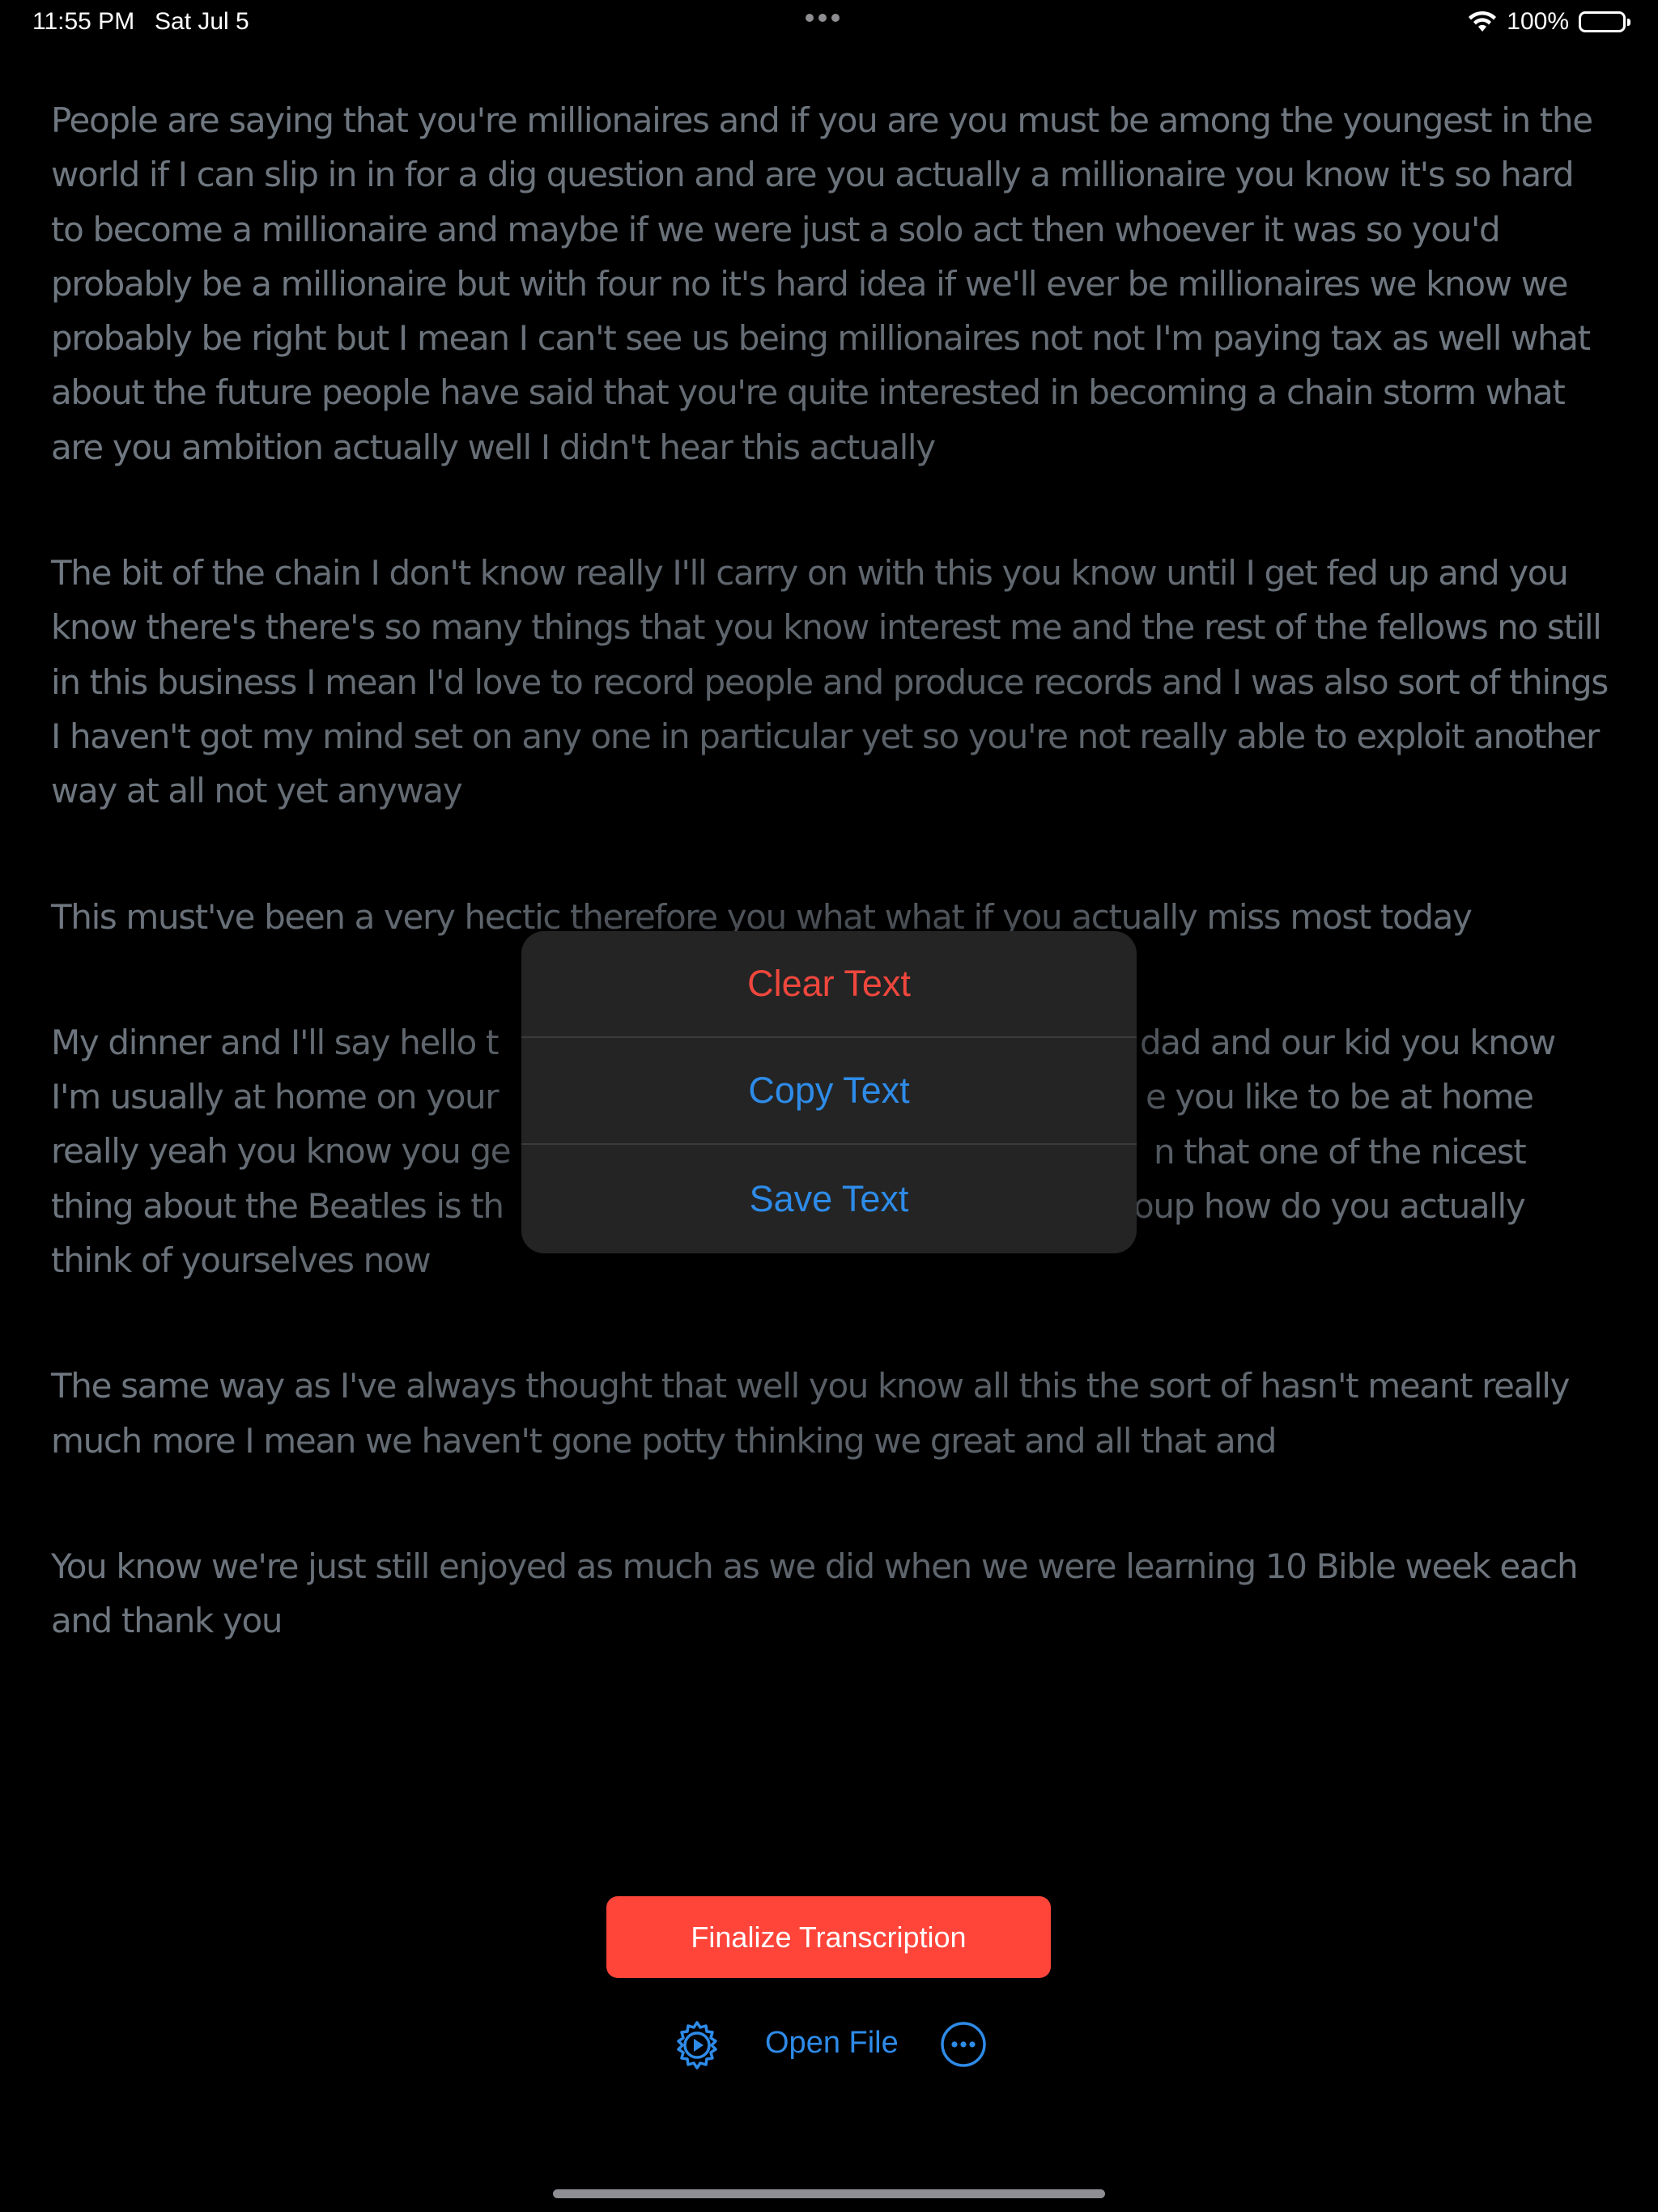  I want to click on wifi-icon, so click(1482, 22).